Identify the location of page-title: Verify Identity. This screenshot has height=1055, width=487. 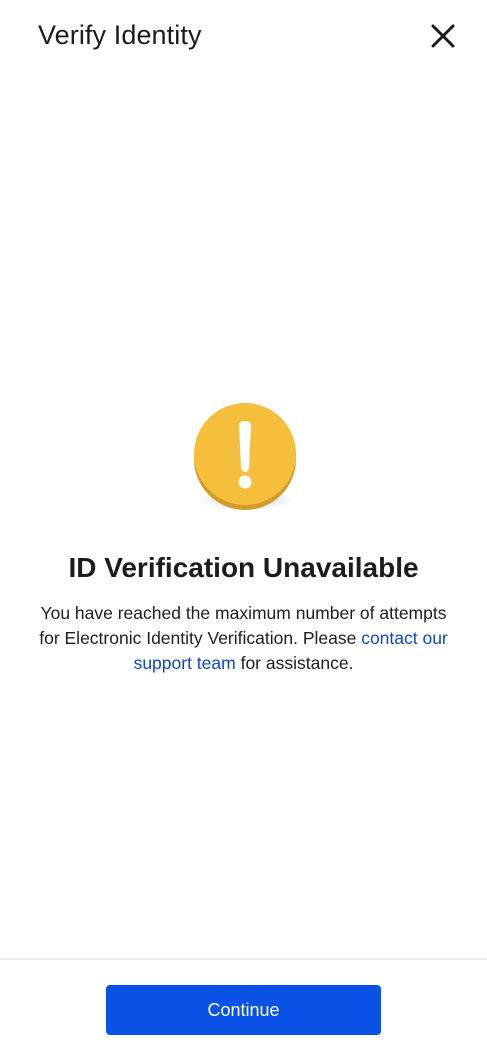
(120, 35).